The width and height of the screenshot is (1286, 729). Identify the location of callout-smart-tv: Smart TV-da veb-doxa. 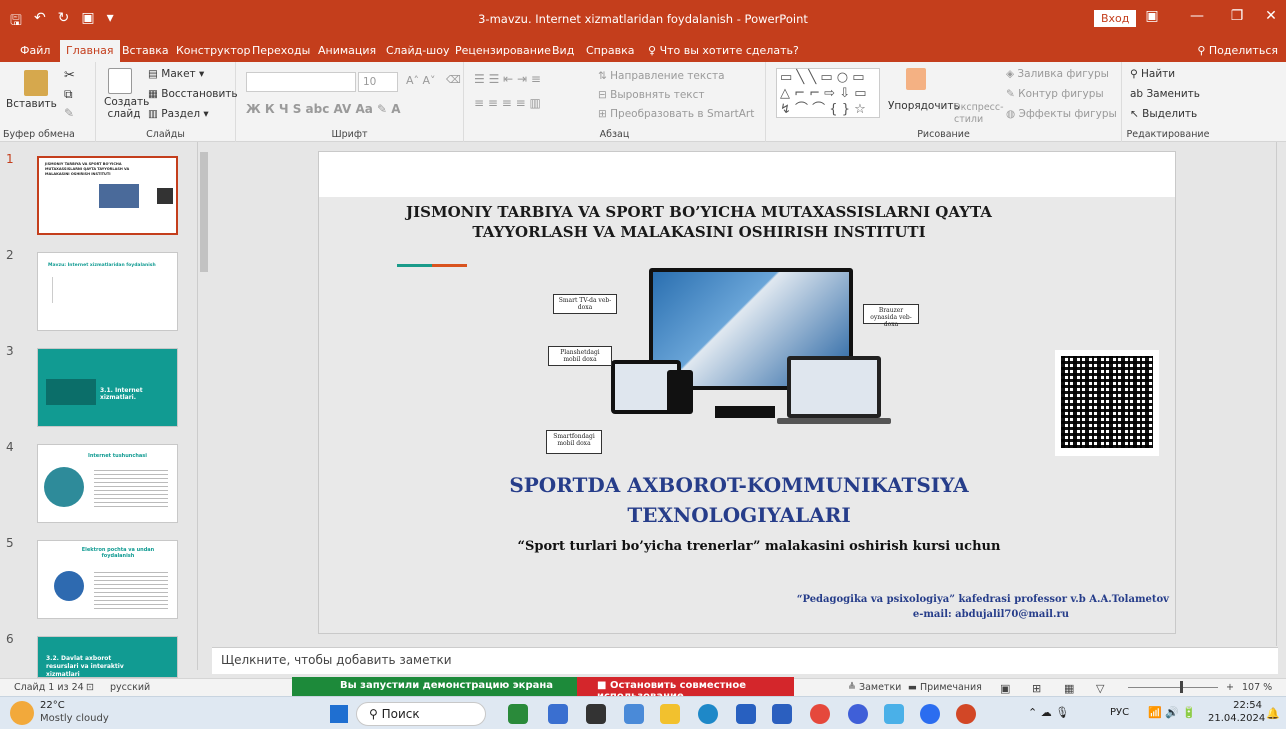
(585, 304).